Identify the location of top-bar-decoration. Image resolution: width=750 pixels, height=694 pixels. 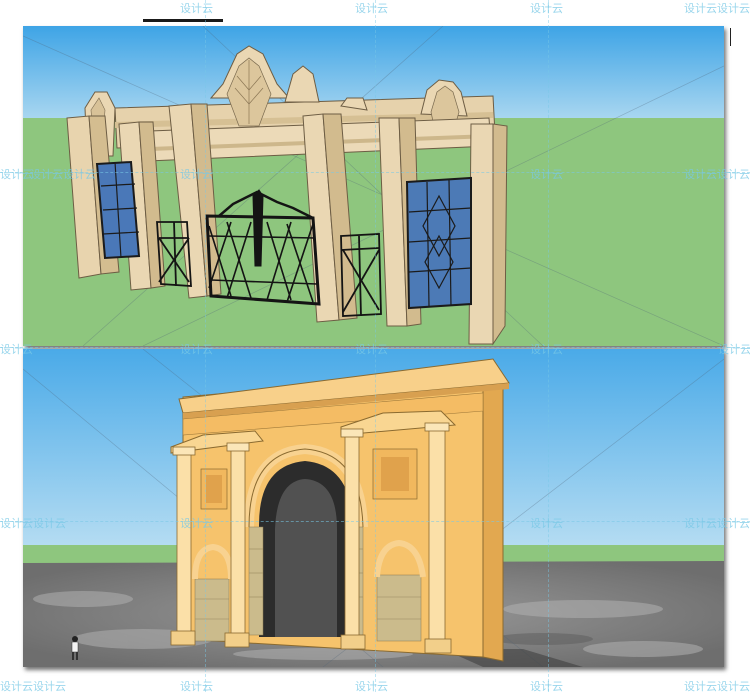
(183, 20).